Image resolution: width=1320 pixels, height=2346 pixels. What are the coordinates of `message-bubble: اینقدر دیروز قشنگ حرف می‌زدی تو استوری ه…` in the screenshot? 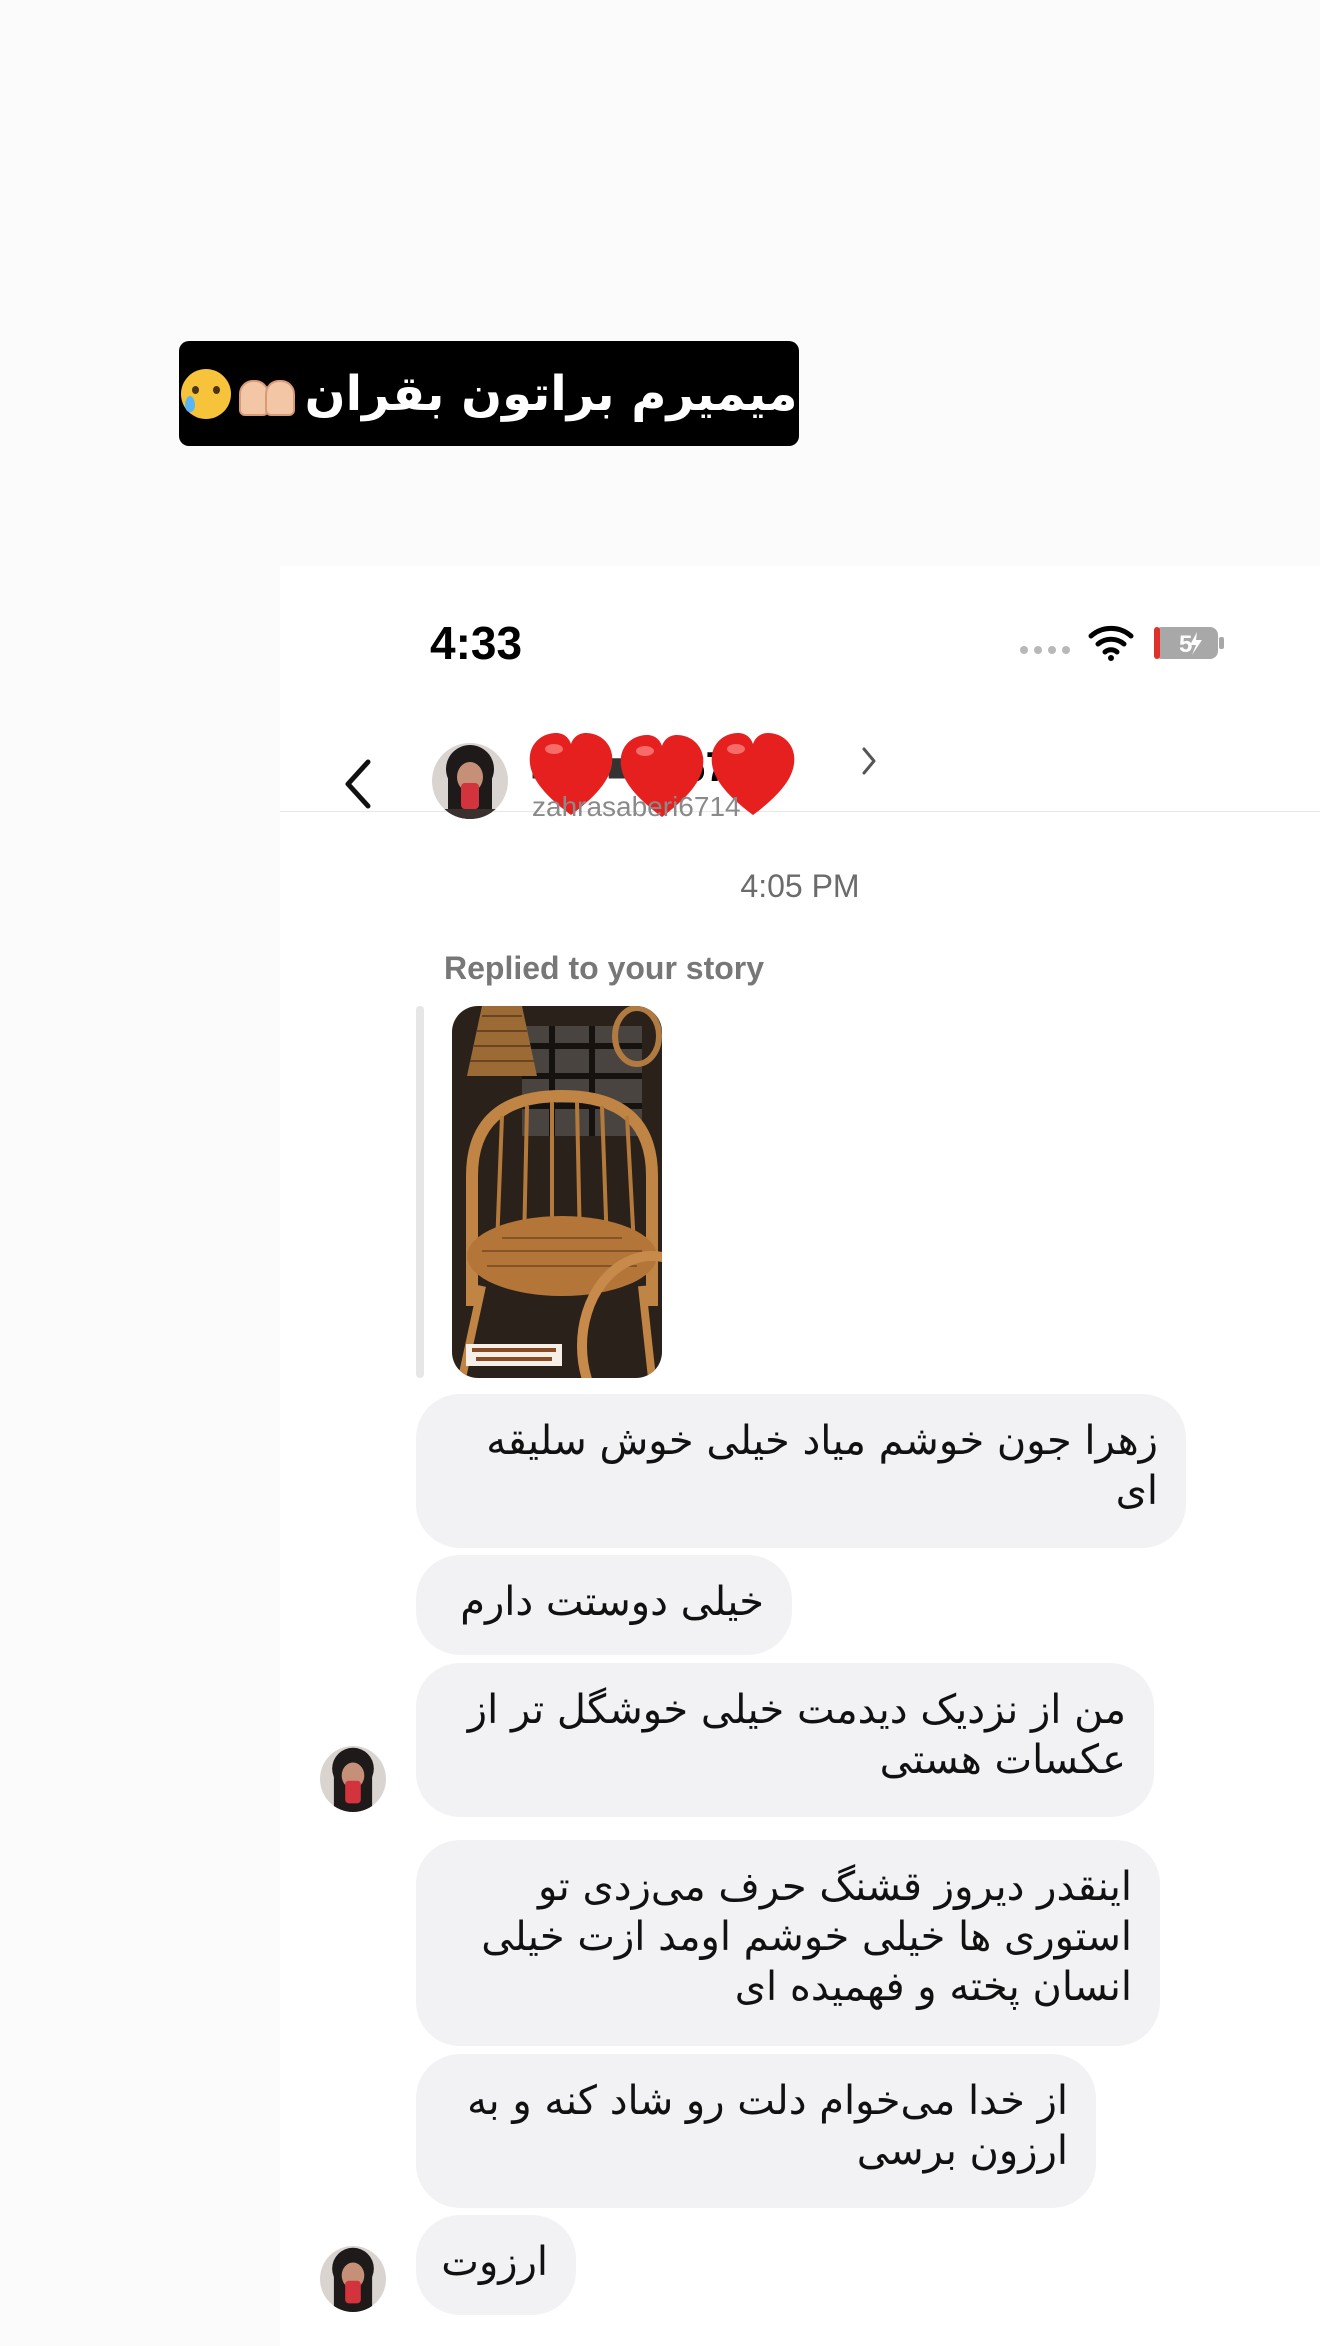 It's located at (788, 1943).